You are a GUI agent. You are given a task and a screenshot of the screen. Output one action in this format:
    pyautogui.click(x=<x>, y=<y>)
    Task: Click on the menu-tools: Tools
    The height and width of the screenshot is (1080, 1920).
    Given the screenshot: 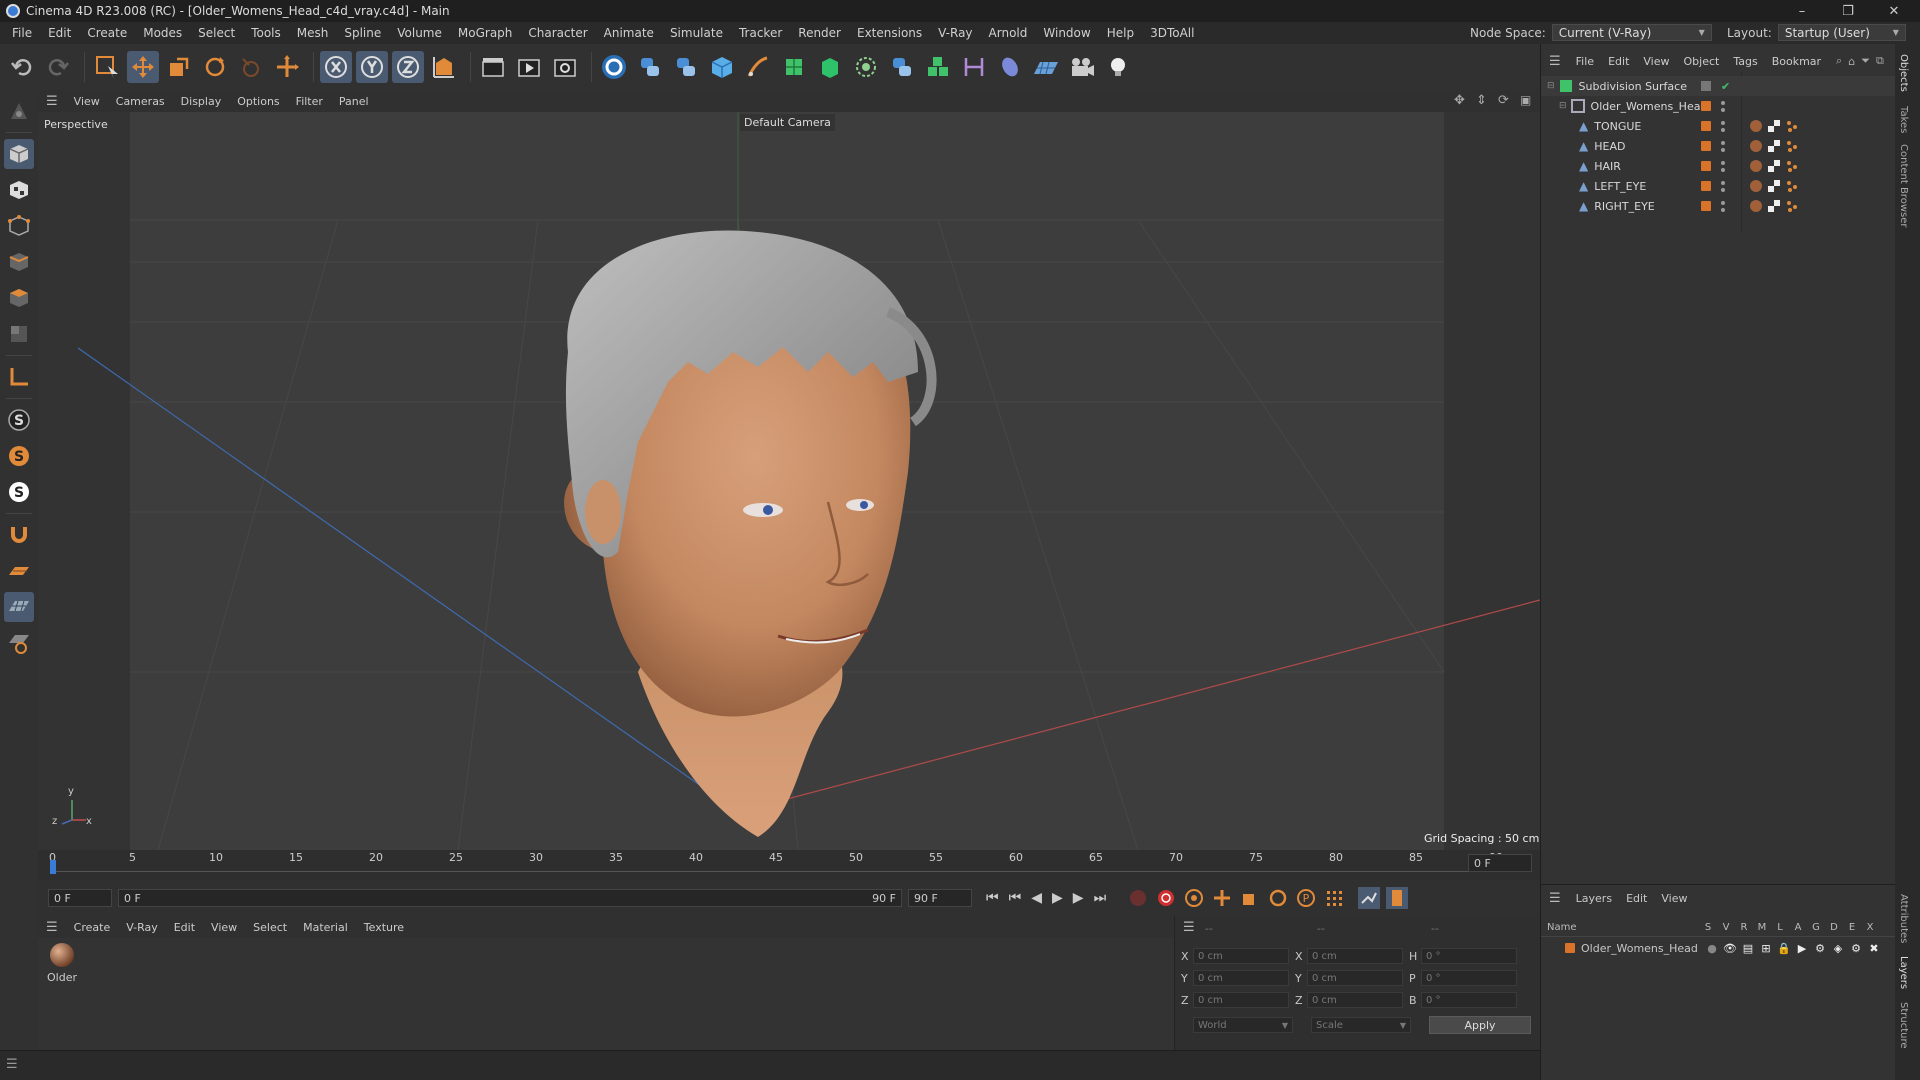 What is the action you would take?
    pyautogui.click(x=266, y=33)
    